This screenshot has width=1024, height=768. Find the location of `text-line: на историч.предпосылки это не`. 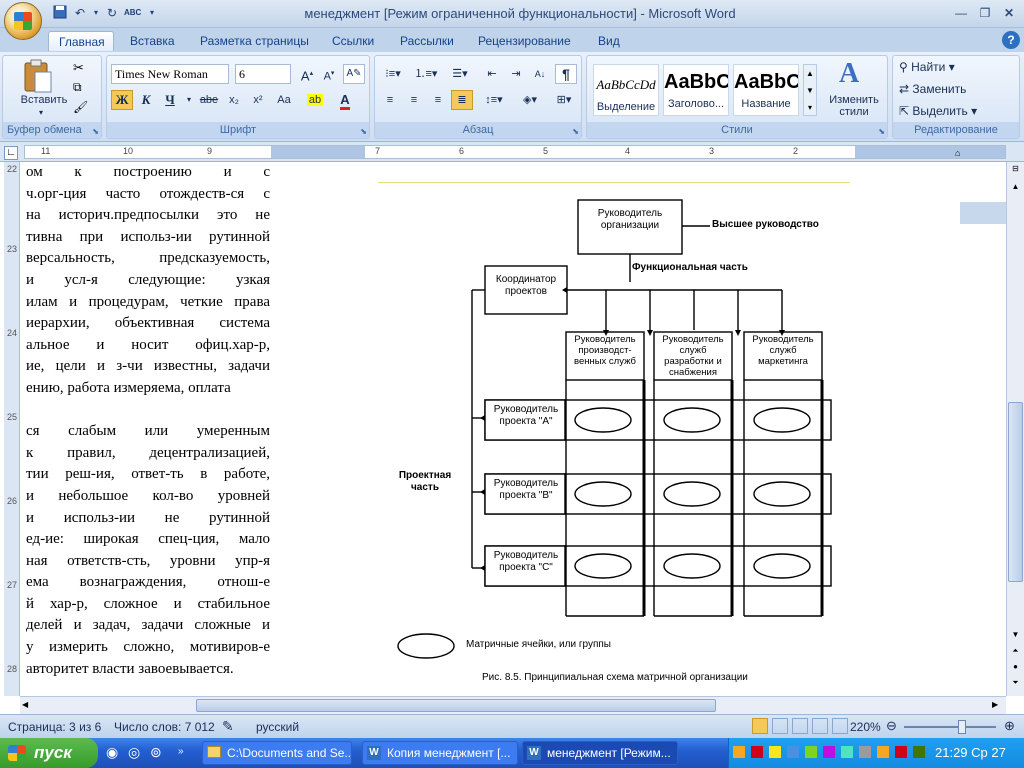

text-line: на историч.предпосылки это не is located at coordinates (148, 216).